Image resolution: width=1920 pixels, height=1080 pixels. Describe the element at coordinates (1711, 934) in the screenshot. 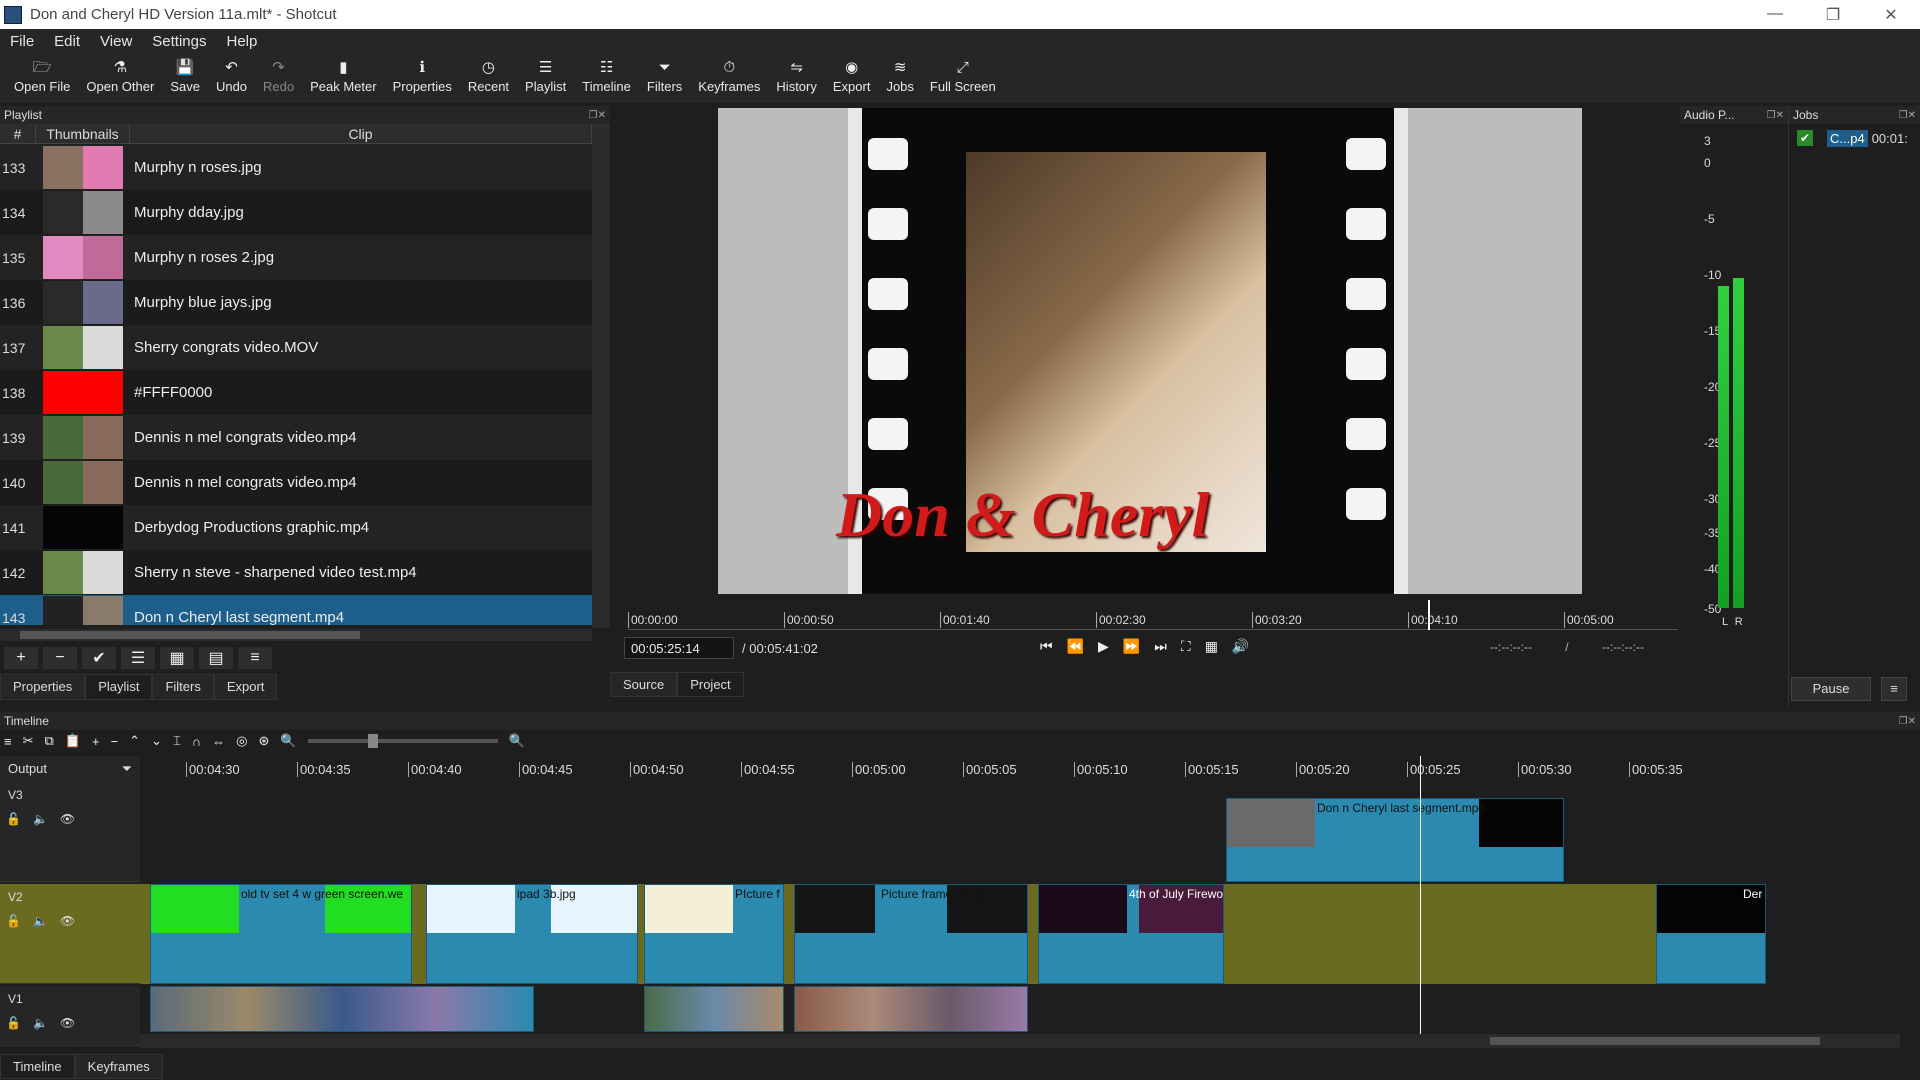

I see `clip-derbydog: Der` at that location.